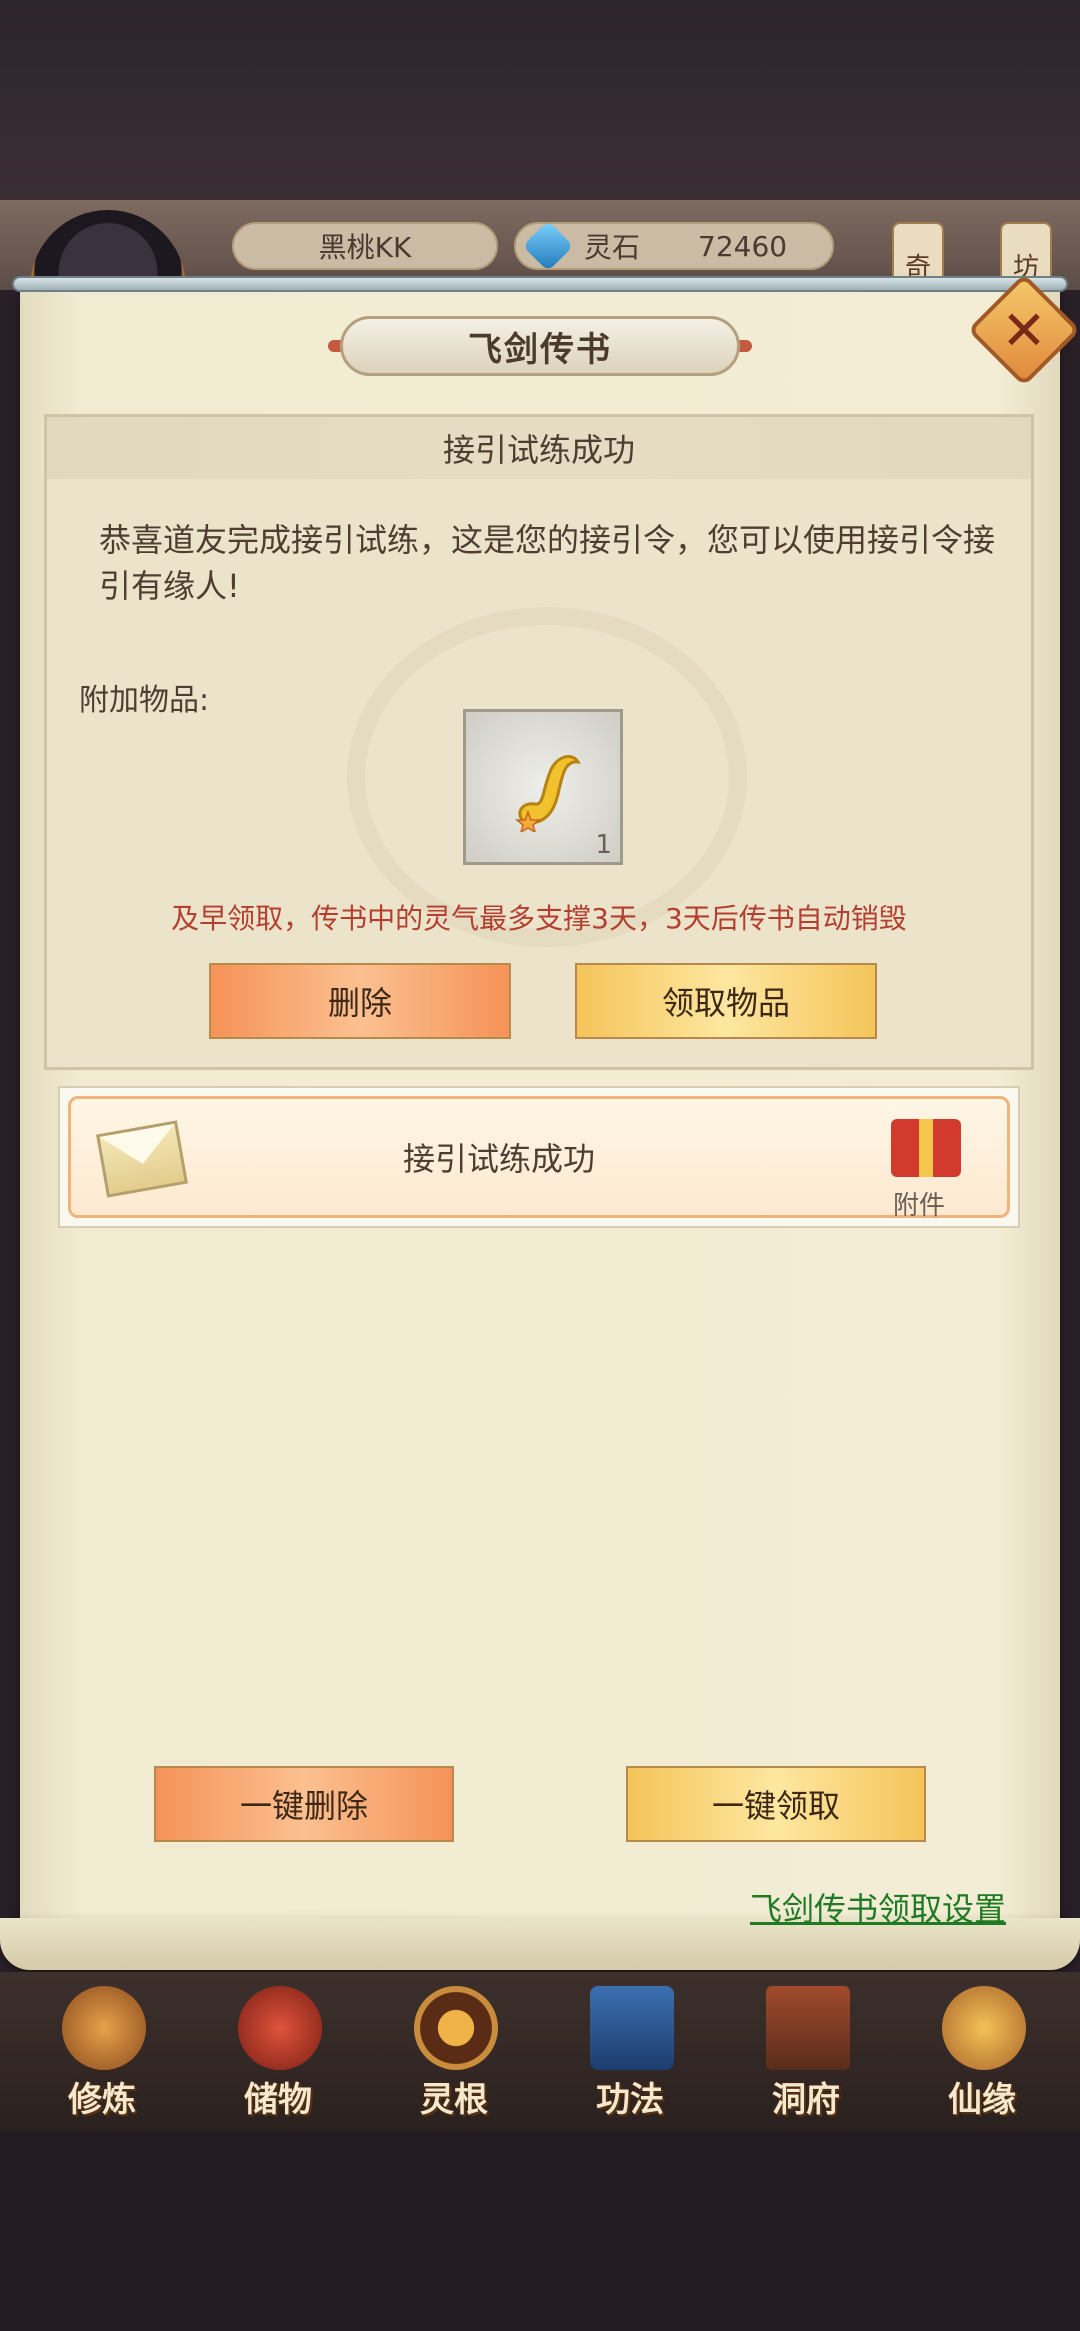 The image size is (1080, 2331). What do you see at coordinates (539, 448) in the screenshot?
I see `mail-subject: 接引试练成功` at bounding box center [539, 448].